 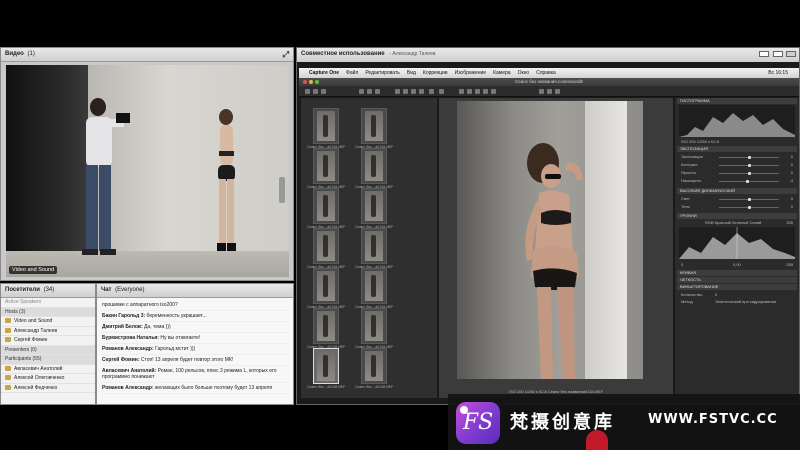 I want to click on menu-item: Вид, so click(x=411, y=73).